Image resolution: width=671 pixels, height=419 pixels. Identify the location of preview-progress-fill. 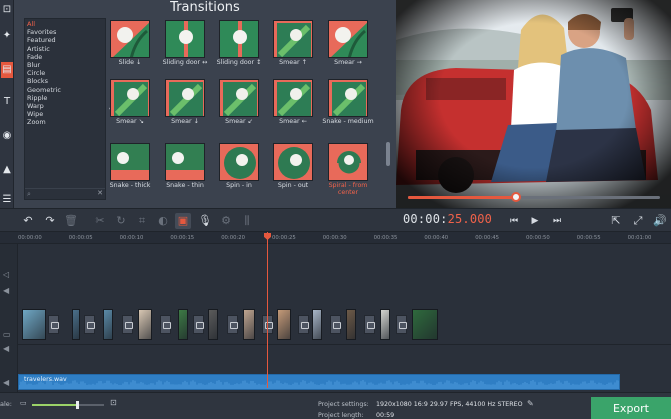
(462, 197).